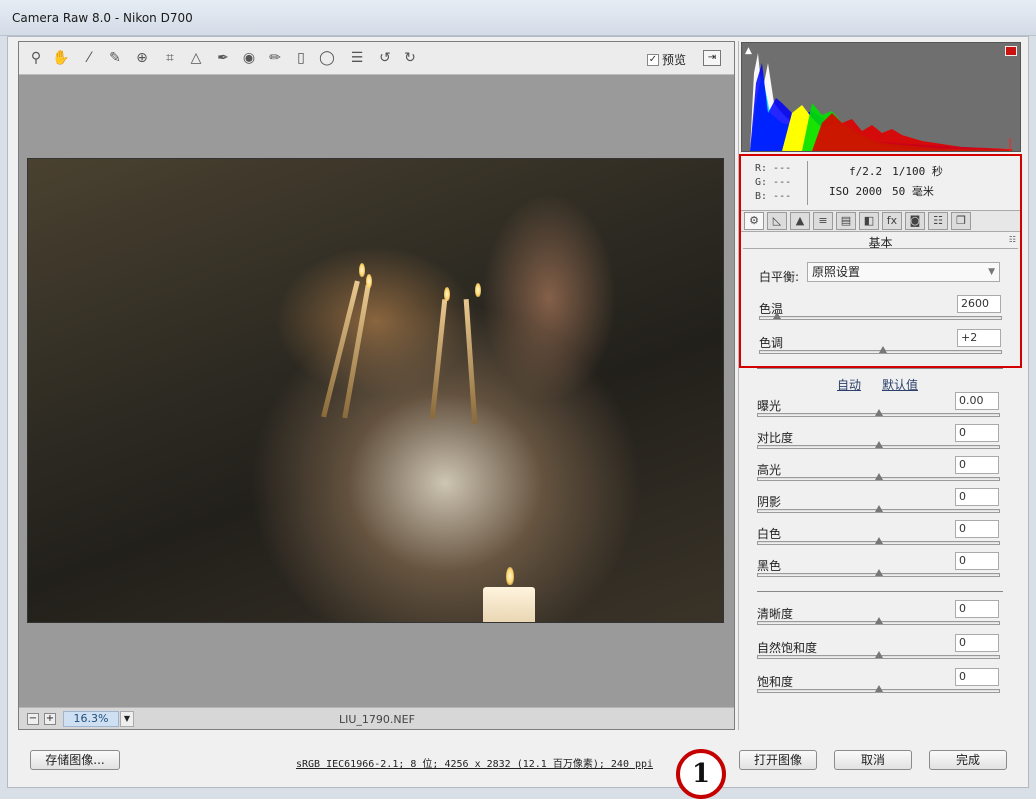 The width and height of the screenshot is (1036, 799). Describe the element at coordinates (223, 58) in the screenshot. I see `spot-removal-tool-icon: ✒` at that location.